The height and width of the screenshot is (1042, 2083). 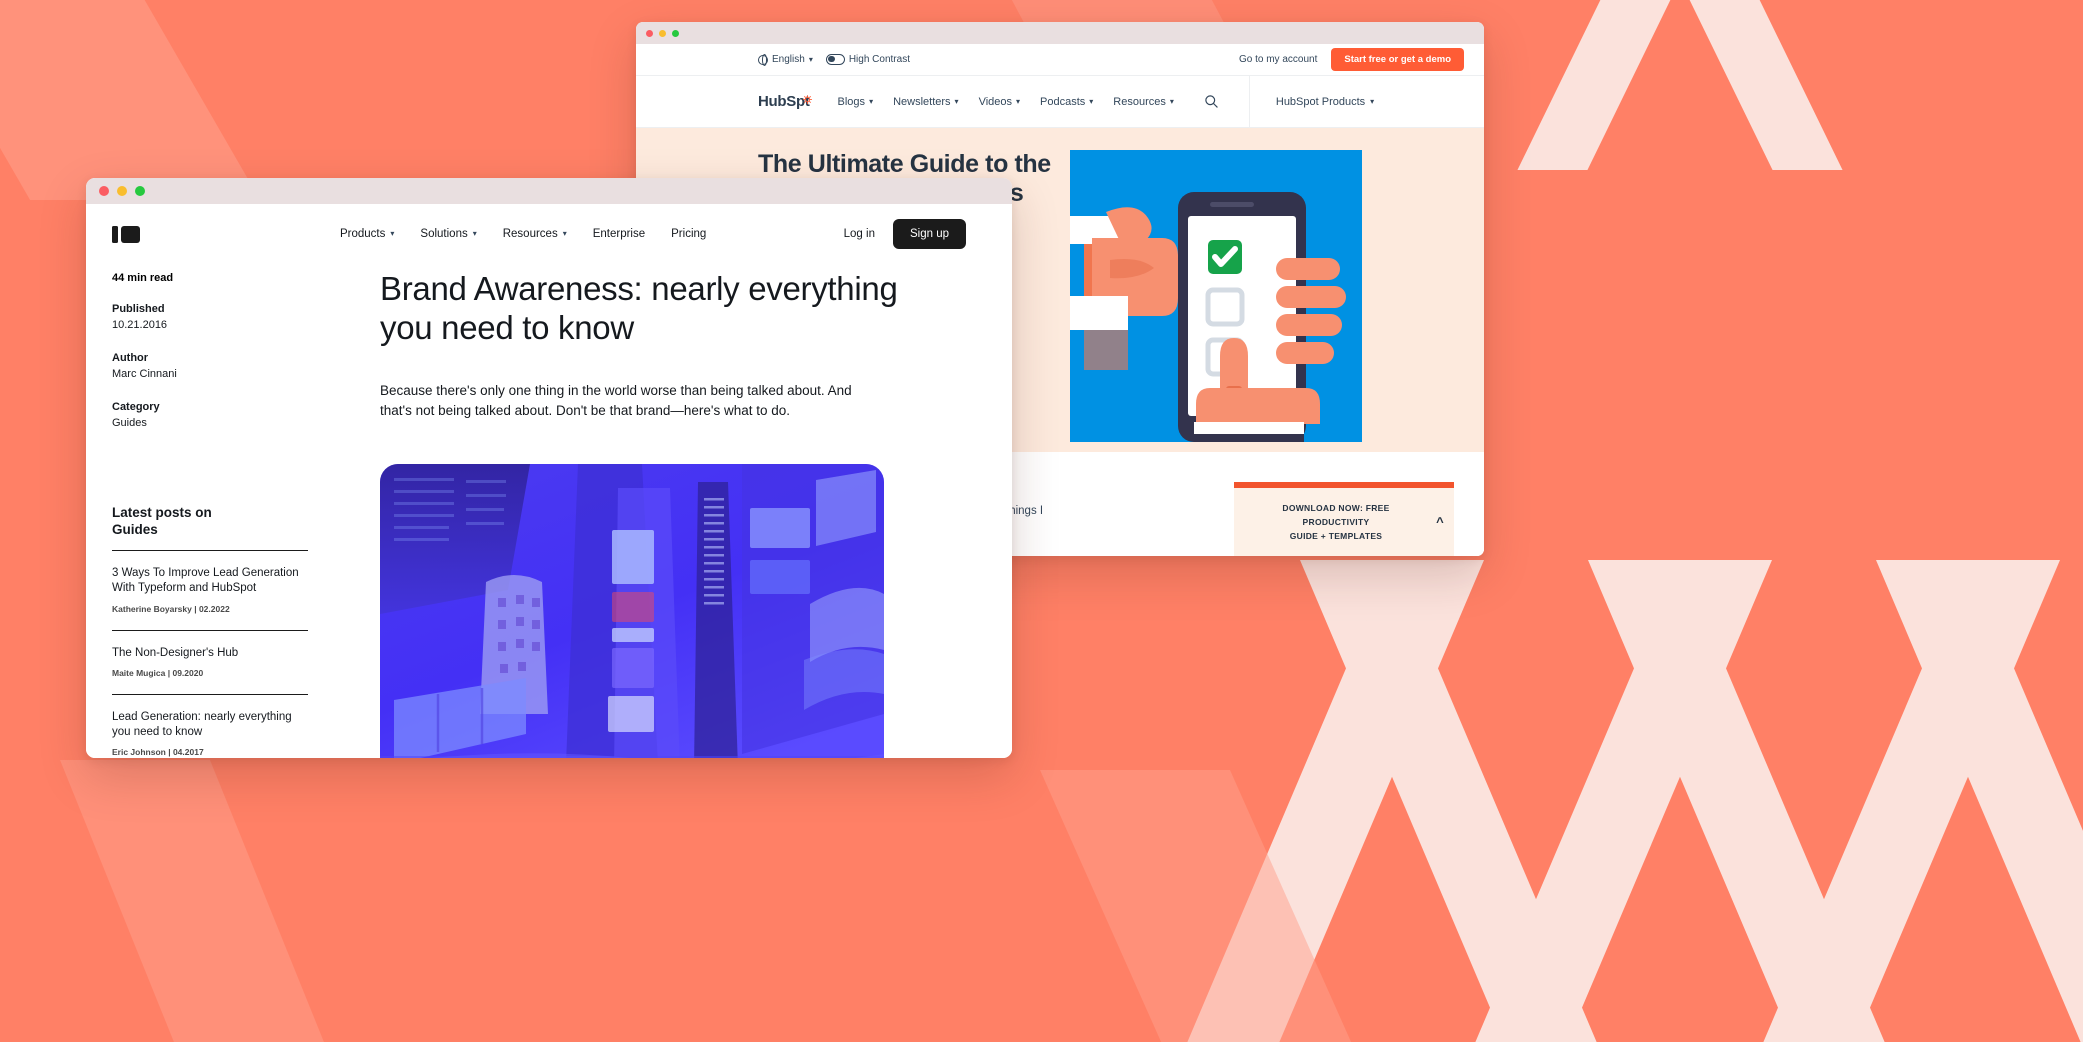 What do you see at coordinates (1211, 101) in the screenshot?
I see `search-icon` at bounding box center [1211, 101].